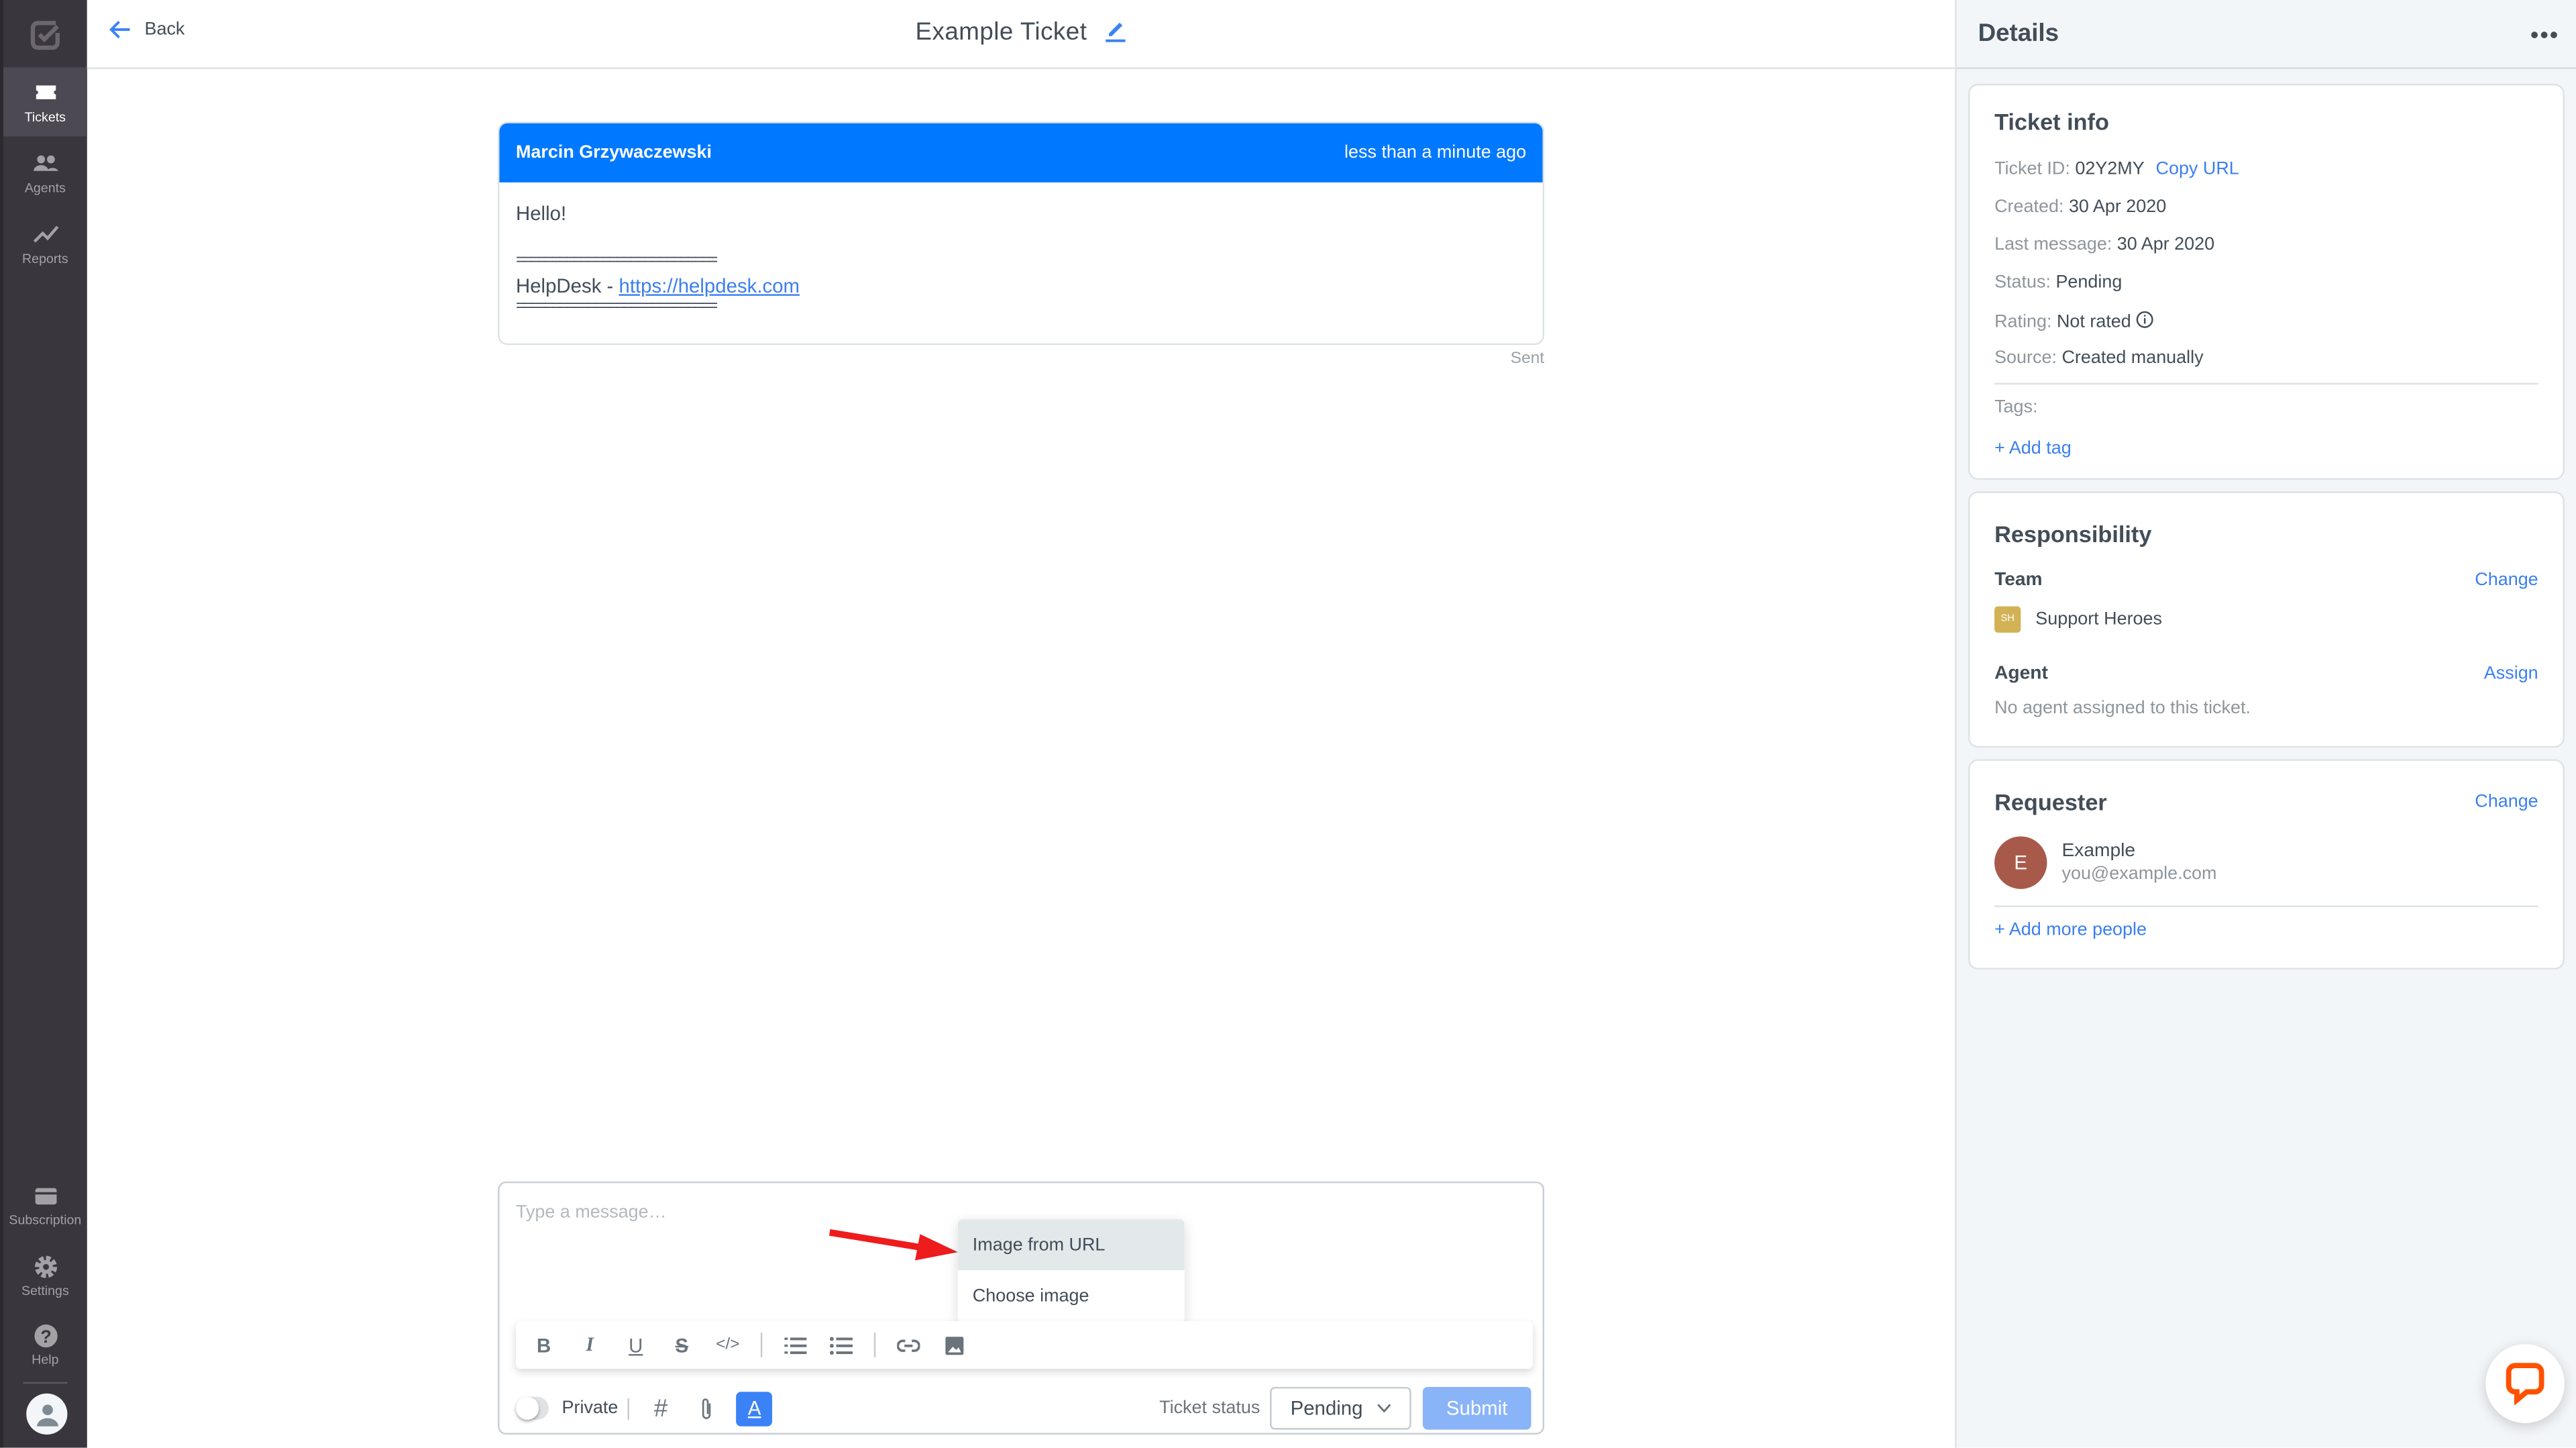  What do you see at coordinates (1023, 1408) in the screenshot?
I see `composer-footer: Private # A Ticket status Pending Submit` at bounding box center [1023, 1408].